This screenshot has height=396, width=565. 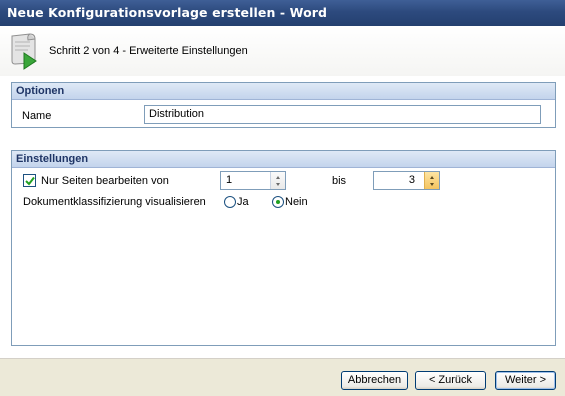 I want to click on name-label: Name, so click(x=37, y=116).